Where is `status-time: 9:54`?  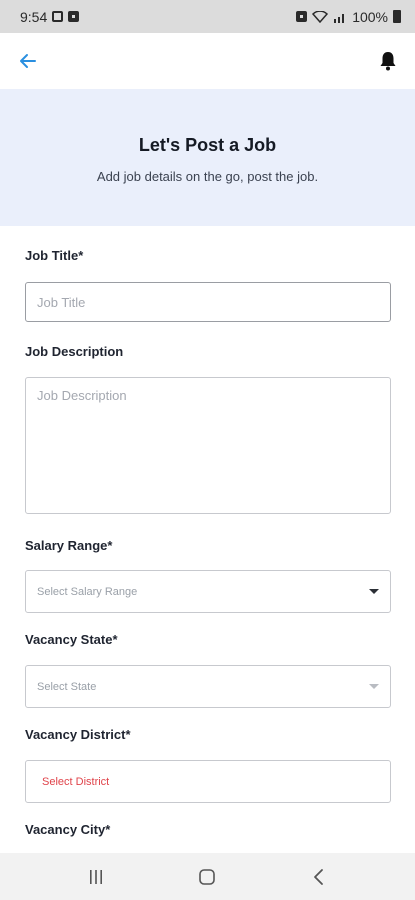 status-time: 9:54 is located at coordinates (34, 16).